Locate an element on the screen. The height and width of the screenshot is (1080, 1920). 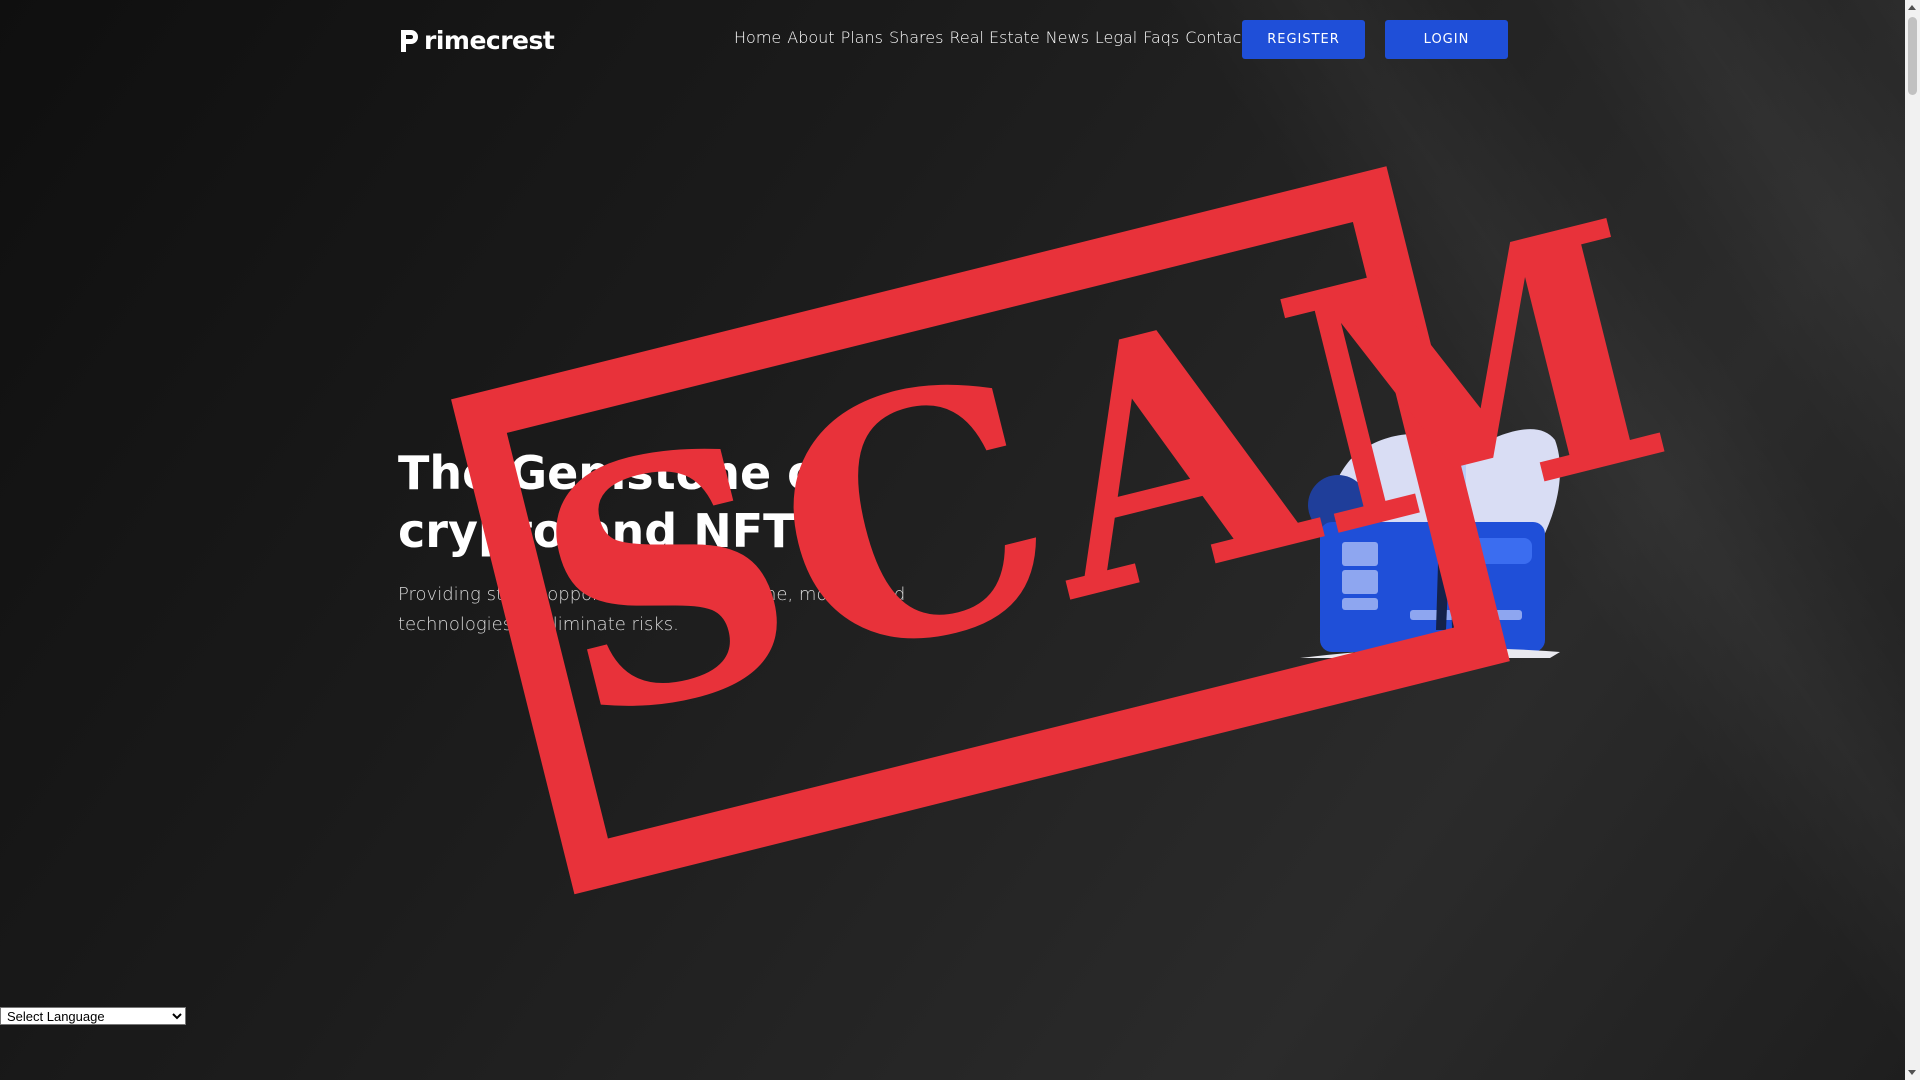
brand-logo: rimecrest is located at coordinates (476, 40).